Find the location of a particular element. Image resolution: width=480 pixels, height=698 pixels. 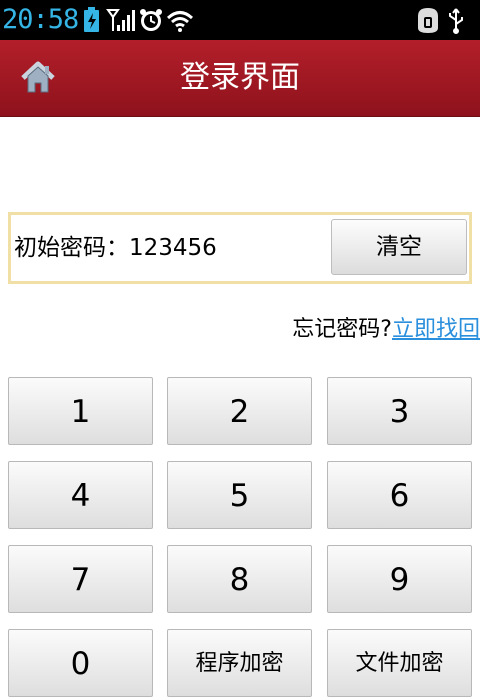

wifi-icon is located at coordinates (180, 21).